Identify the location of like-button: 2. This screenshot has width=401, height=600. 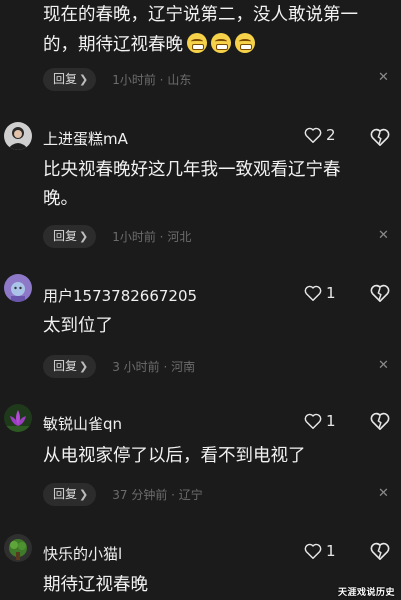
(320, 135).